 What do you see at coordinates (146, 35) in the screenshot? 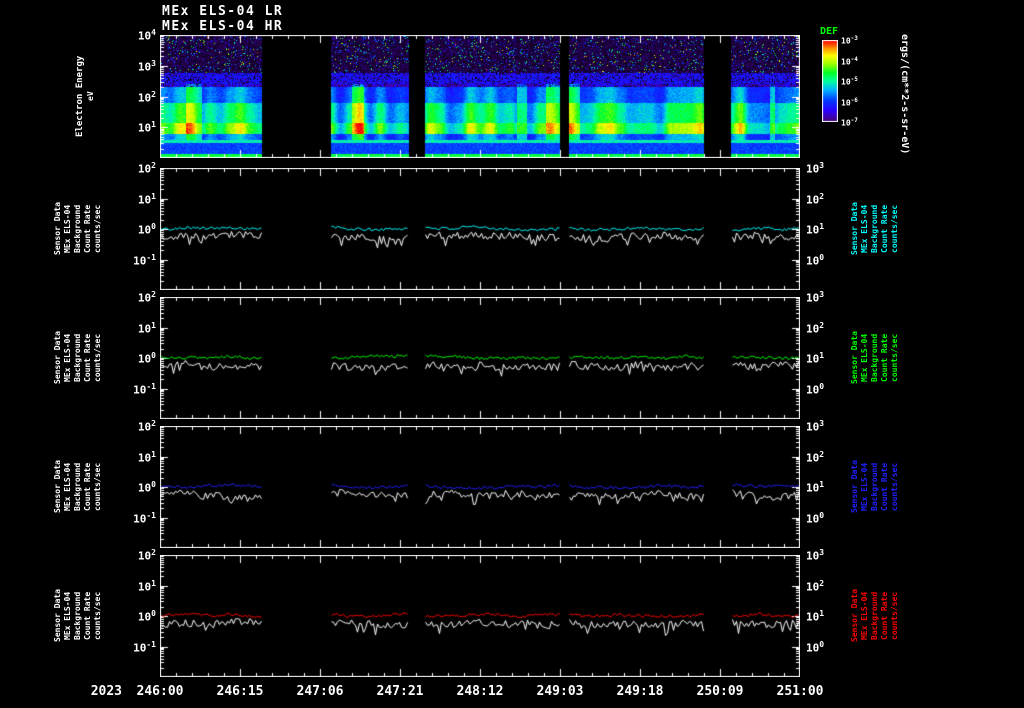
I see `left-y-tick-label: 104` at bounding box center [146, 35].